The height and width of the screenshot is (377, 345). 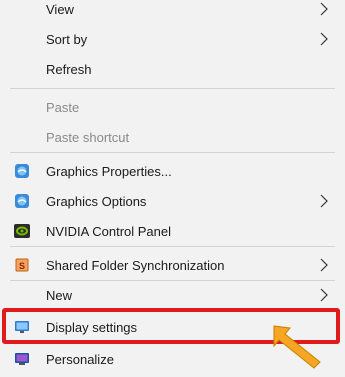 What do you see at coordinates (172, 201) in the screenshot?
I see `menu-item-graphics-options: Graphics Options` at bounding box center [172, 201].